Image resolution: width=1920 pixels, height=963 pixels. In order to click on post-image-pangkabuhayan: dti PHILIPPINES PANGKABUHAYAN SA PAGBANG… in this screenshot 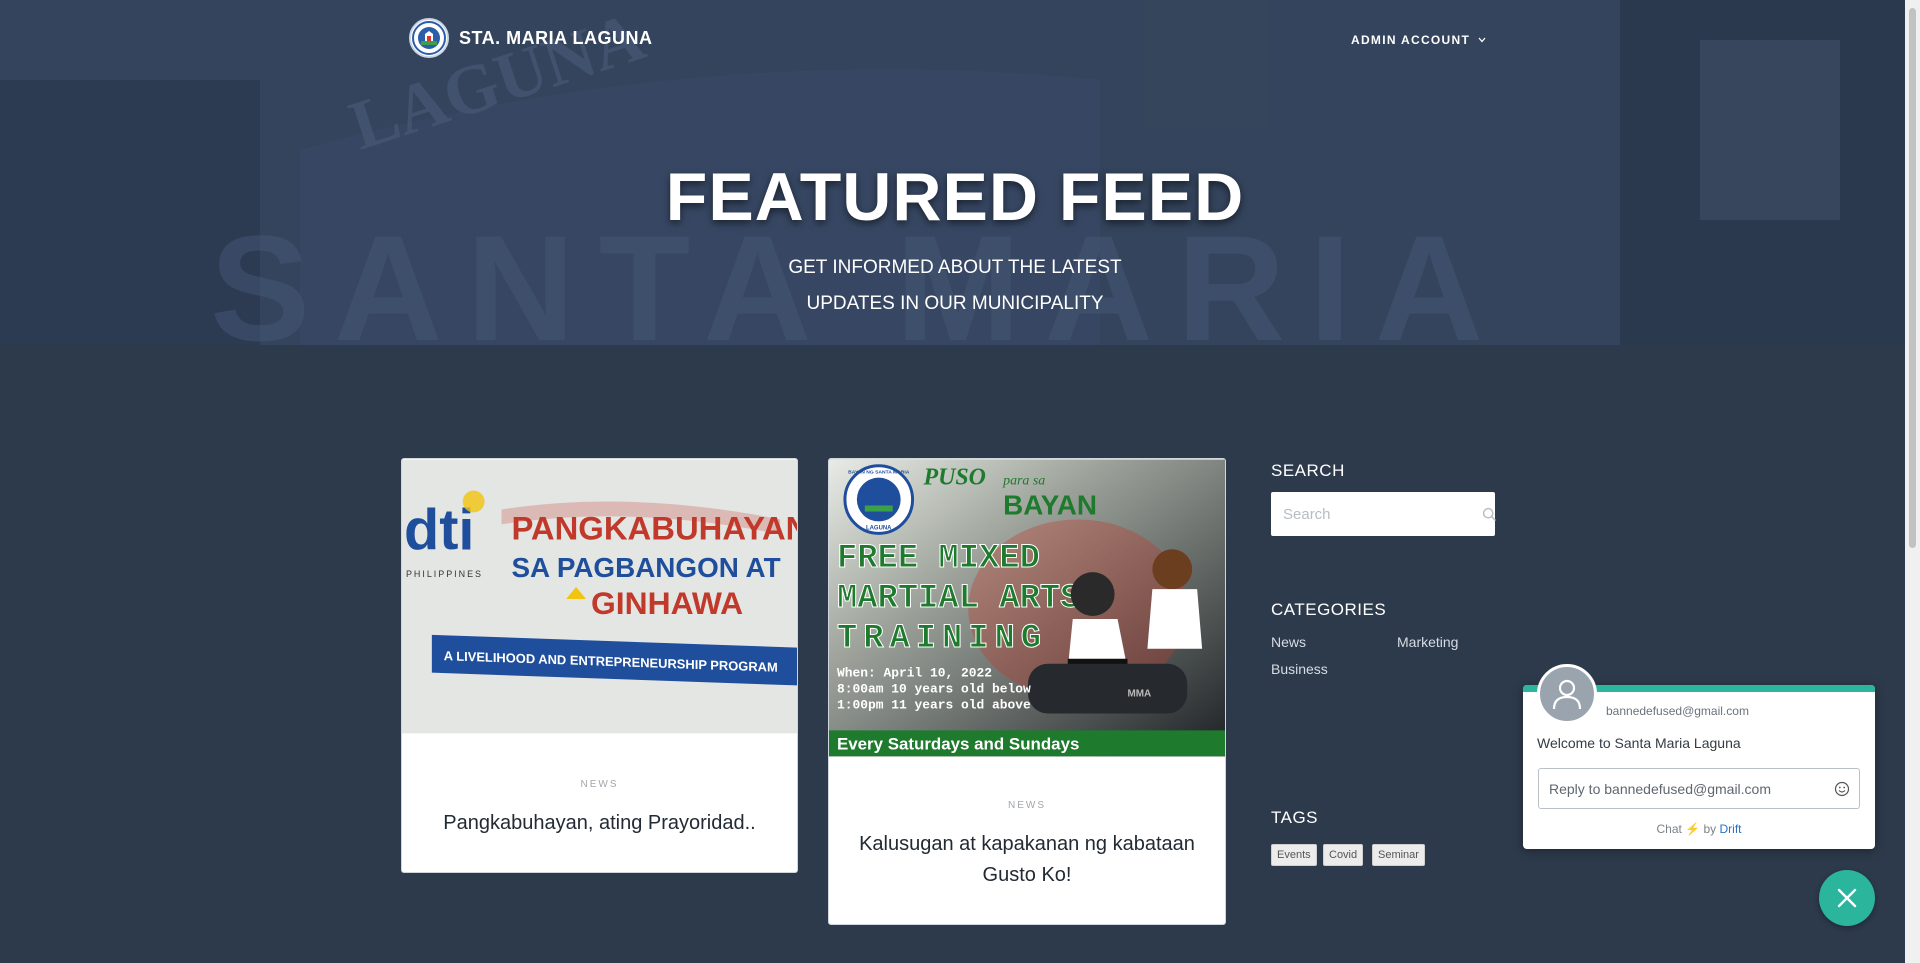, I will do `click(599, 596)`.